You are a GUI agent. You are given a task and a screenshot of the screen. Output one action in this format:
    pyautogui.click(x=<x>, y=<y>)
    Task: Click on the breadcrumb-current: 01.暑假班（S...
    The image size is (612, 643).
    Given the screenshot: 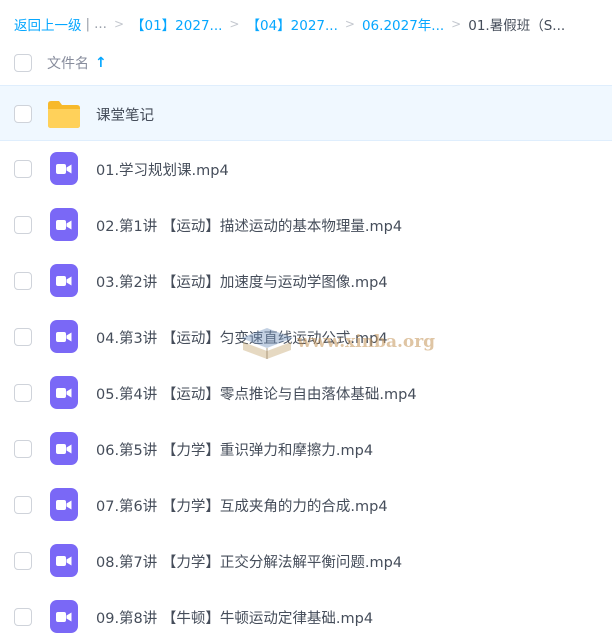 What is the action you would take?
    pyautogui.click(x=517, y=26)
    